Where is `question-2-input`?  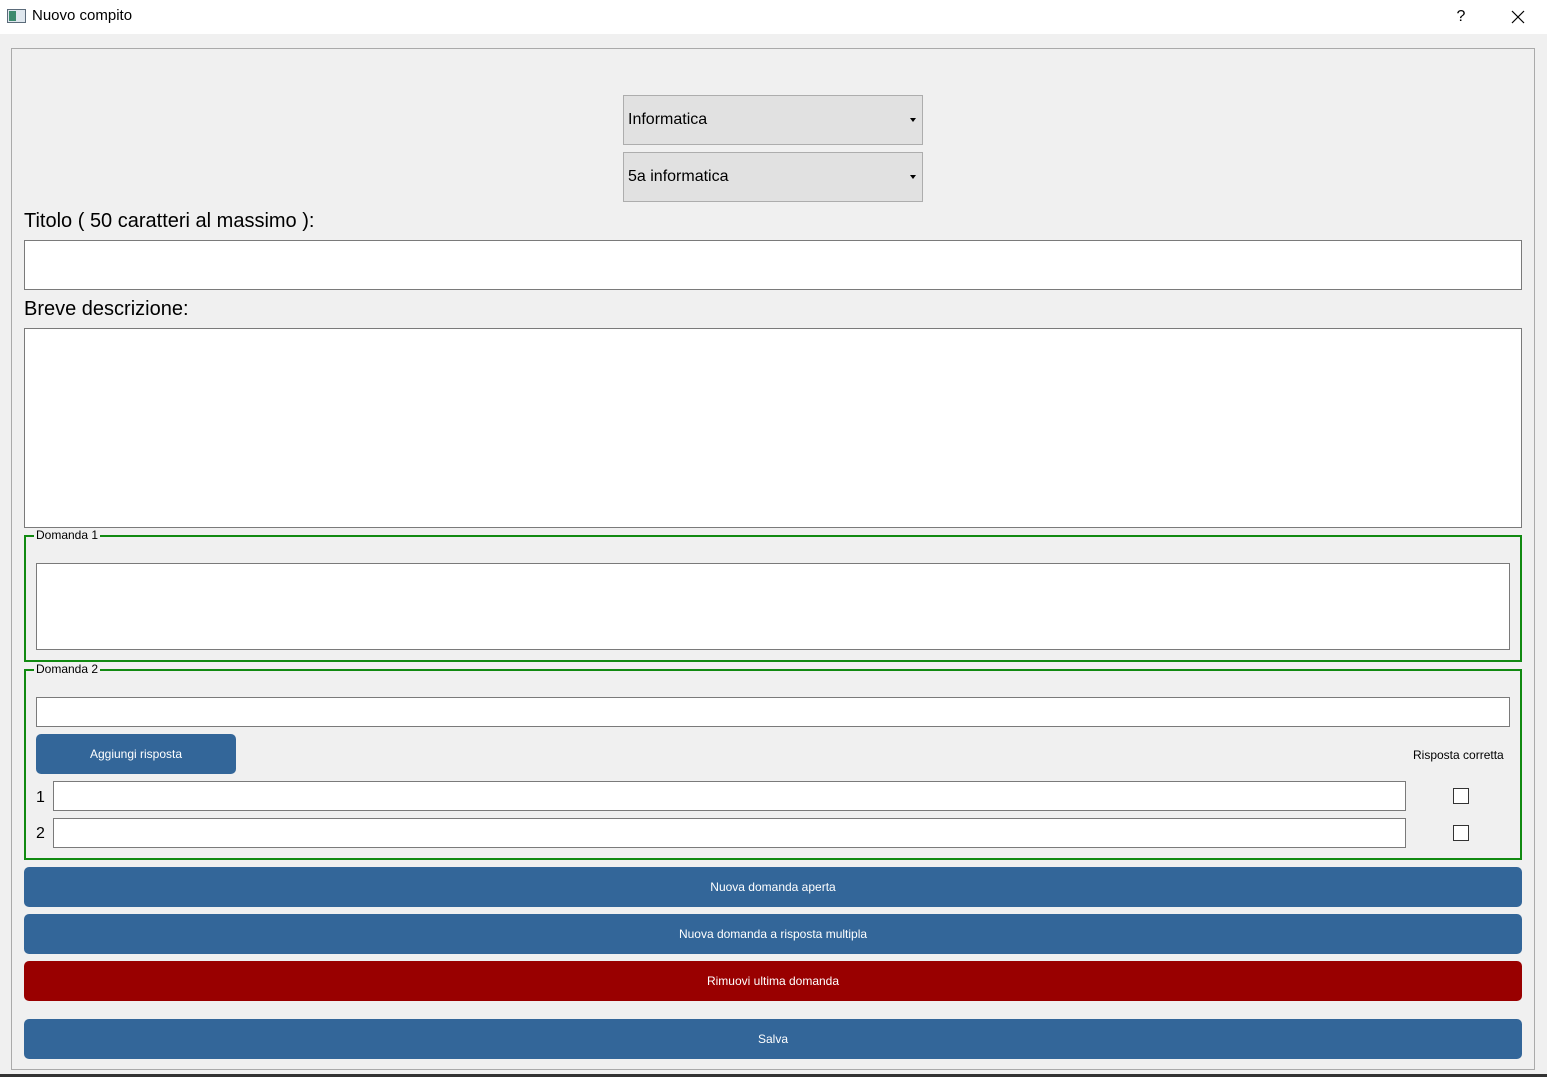
question-2-input is located at coordinates (773, 712).